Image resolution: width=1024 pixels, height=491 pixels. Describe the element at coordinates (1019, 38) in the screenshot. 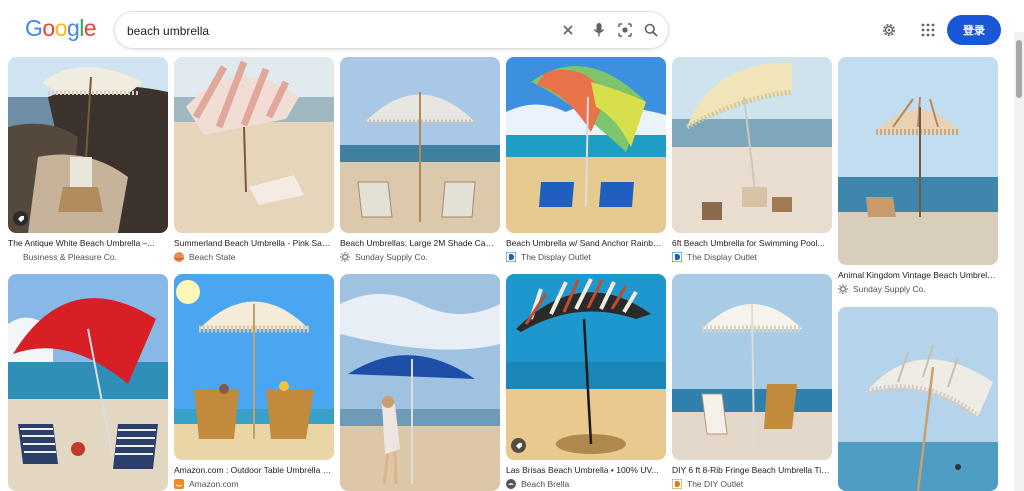

I see `scroll-up-icon` at that location.